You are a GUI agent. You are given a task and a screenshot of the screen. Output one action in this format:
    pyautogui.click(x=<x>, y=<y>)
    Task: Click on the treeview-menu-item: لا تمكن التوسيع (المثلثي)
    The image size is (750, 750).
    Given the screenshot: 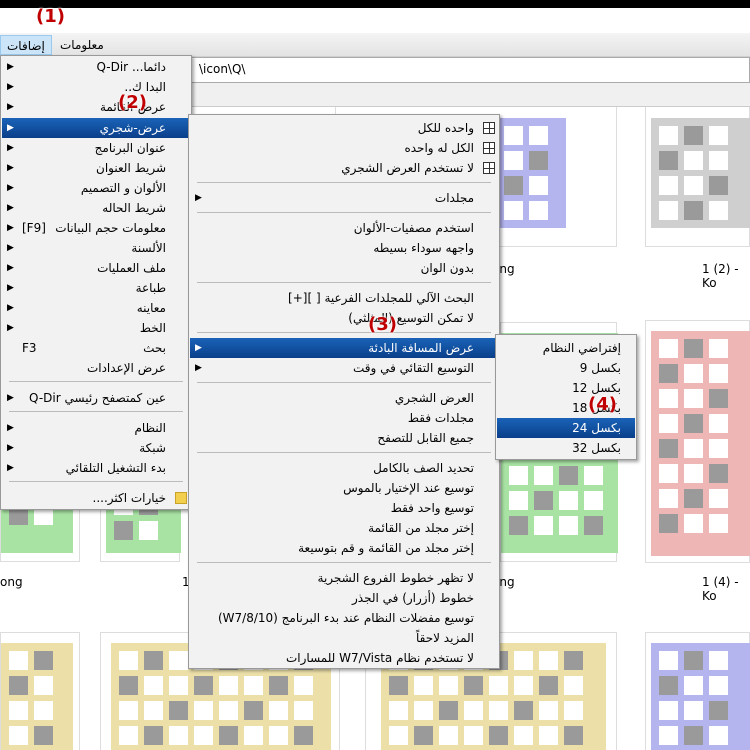 What is the action you would take?
    pyautogui.click(x=344, y=318)
    